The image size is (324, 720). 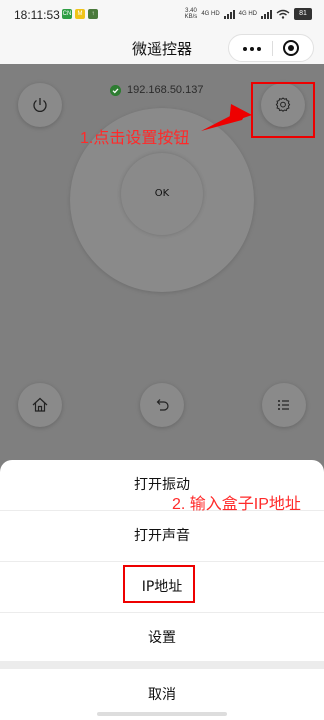 I want to click on home-button, so click(x=40, y=405).